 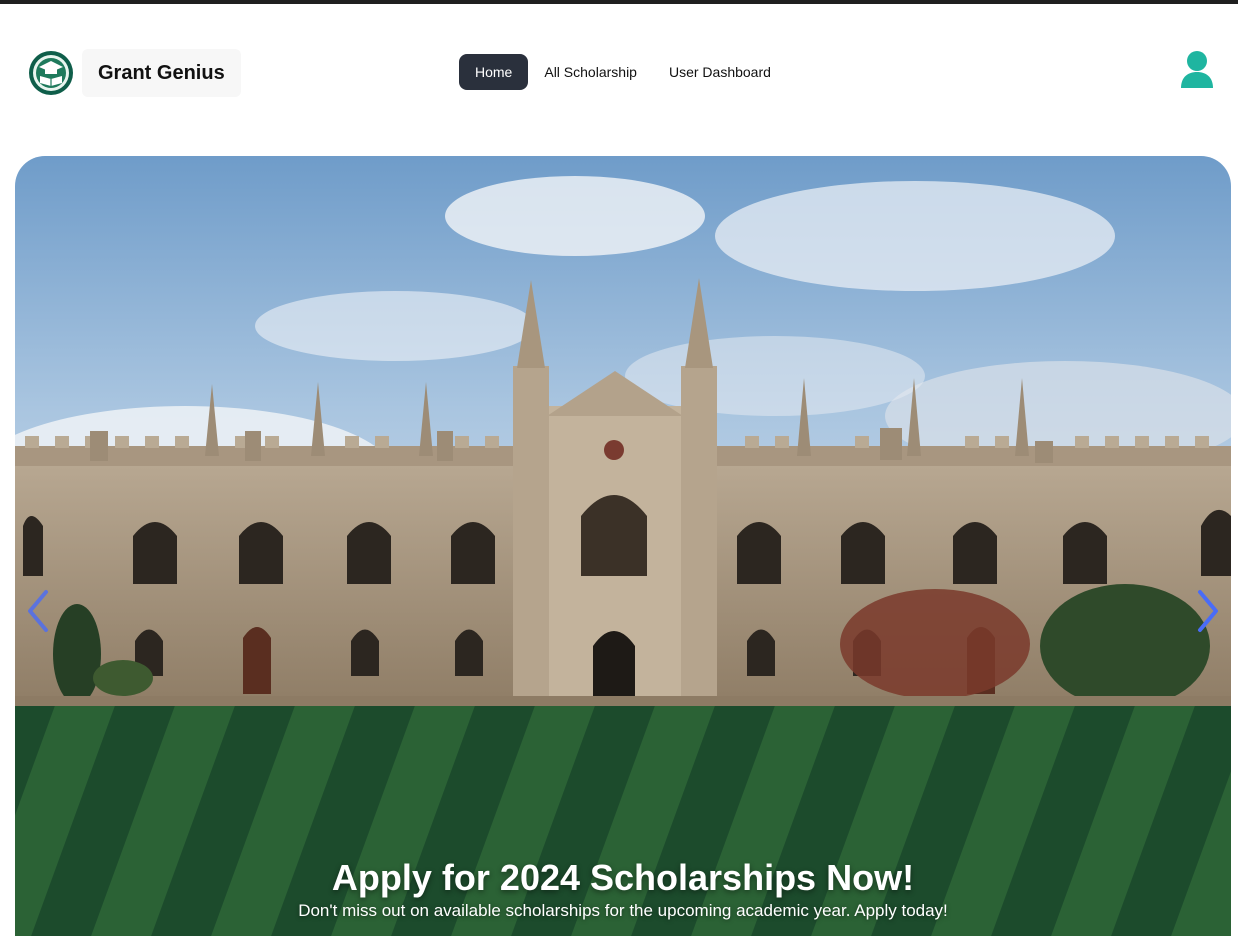 I want to click on main-nav: Home All Scholarship User Dashboard, so click(x=623, y=72).